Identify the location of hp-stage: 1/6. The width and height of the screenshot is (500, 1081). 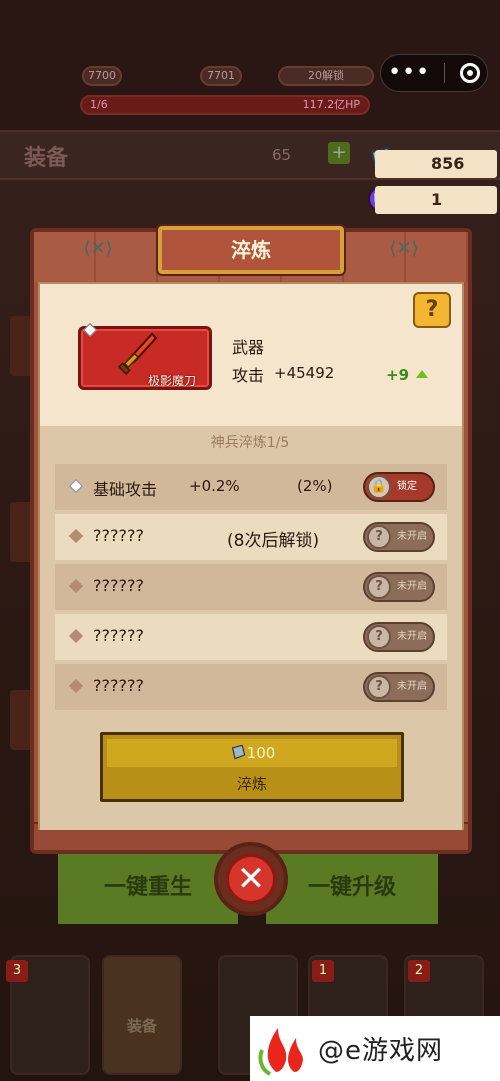
(99, 104).